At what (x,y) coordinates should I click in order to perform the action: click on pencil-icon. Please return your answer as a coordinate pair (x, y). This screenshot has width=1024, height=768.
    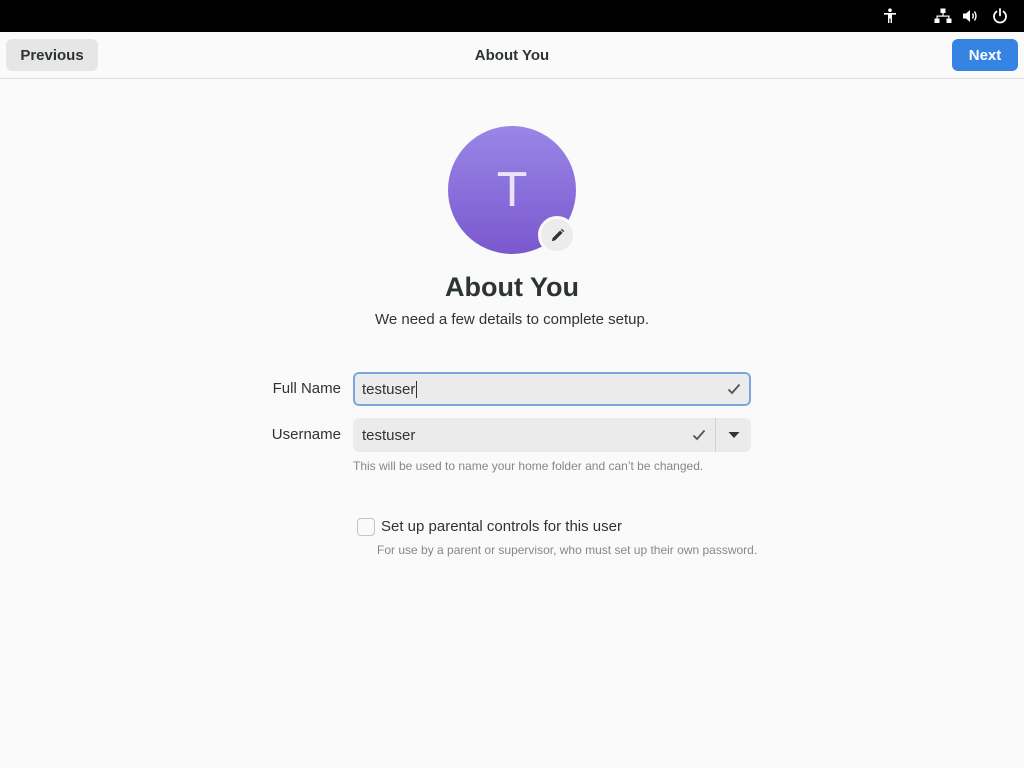
    Looking at the image, I should click on (557, 235).